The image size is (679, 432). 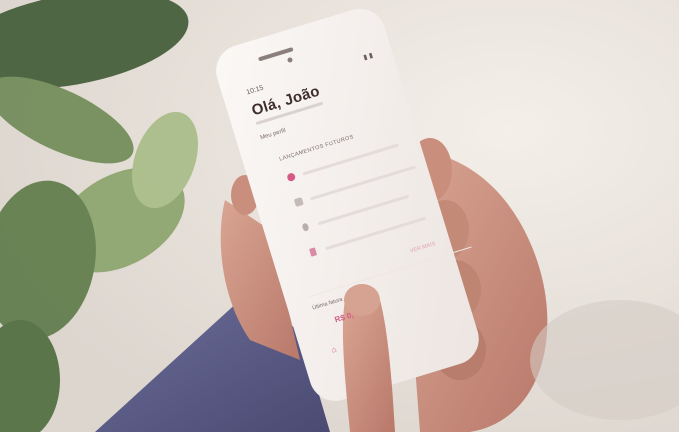 I want to click on last-invoice-label: Última fatura, so click(x=327, y=304).